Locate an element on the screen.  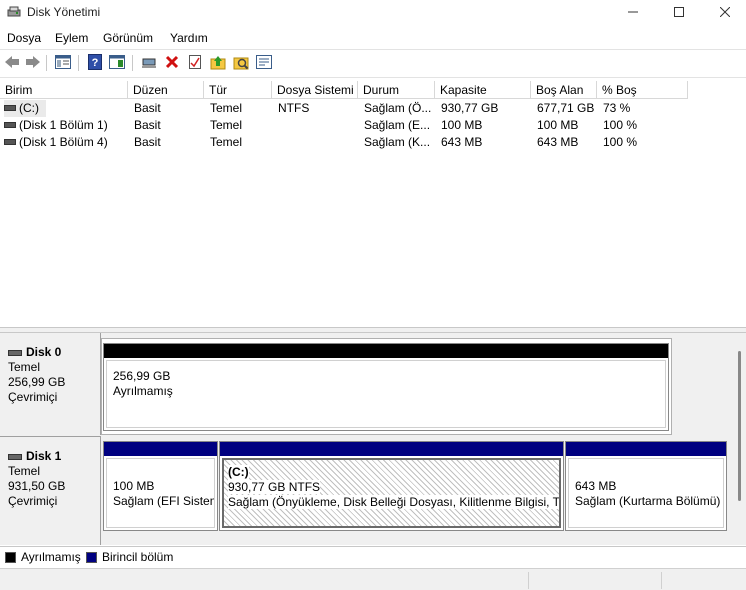
rescan-button is located at coordinates (241, 63).